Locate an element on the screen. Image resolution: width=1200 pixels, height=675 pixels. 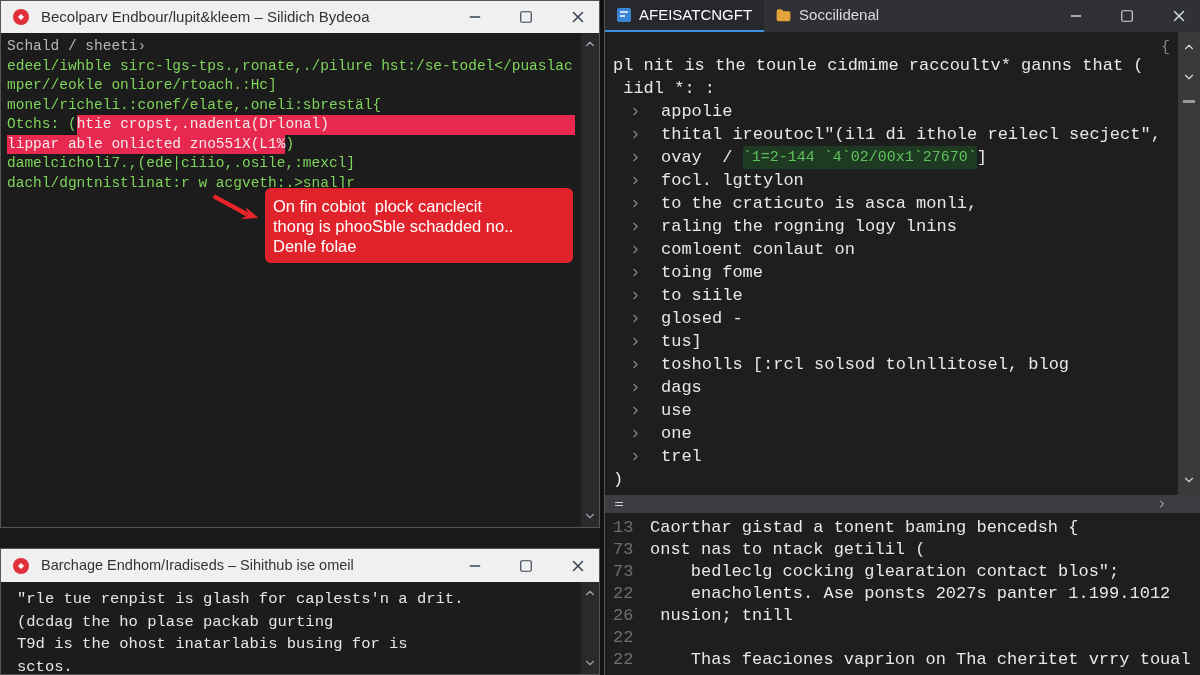
code-line: focl. lgttylon is located at coordinates (732, 181).